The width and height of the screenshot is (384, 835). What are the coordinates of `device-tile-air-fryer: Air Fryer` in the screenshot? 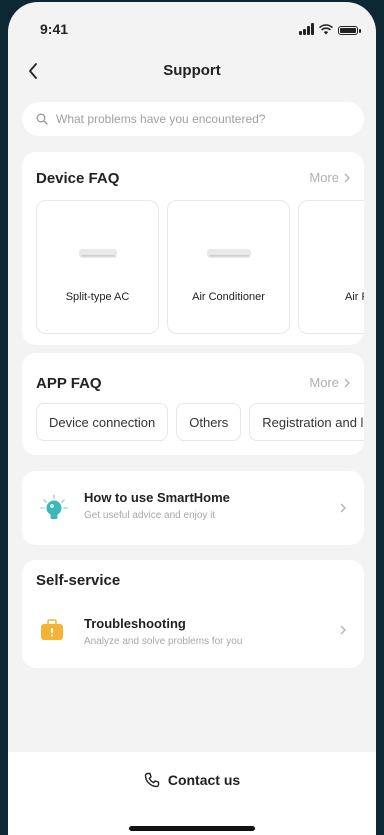 It's located at (331, 267).